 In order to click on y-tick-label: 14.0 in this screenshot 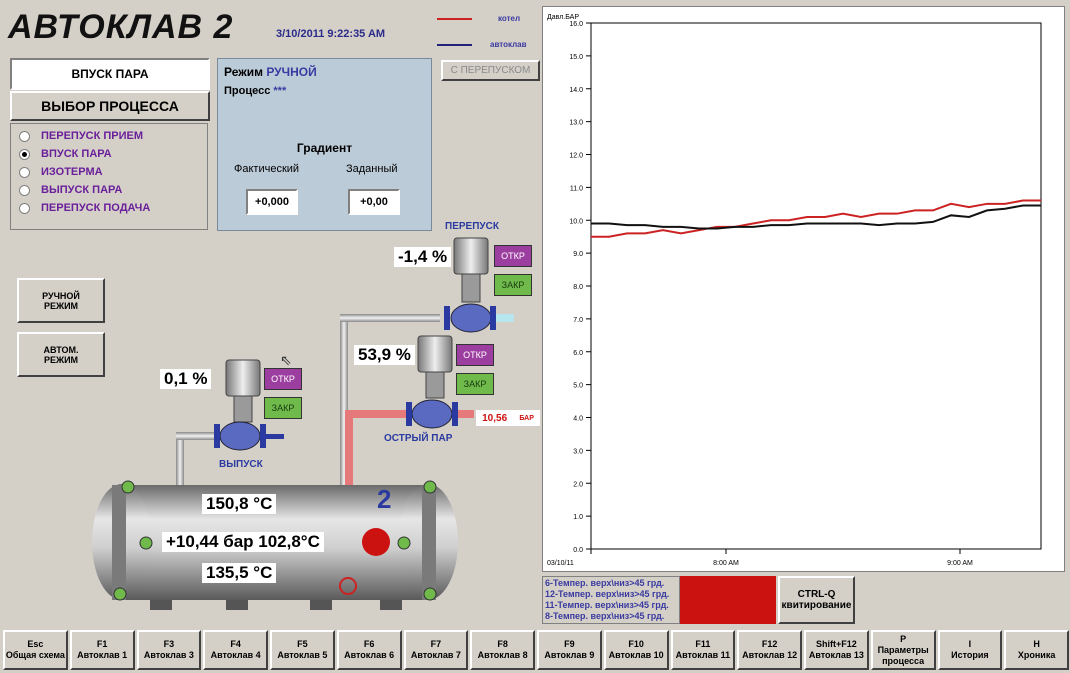, I will do `click(576, 90)`.